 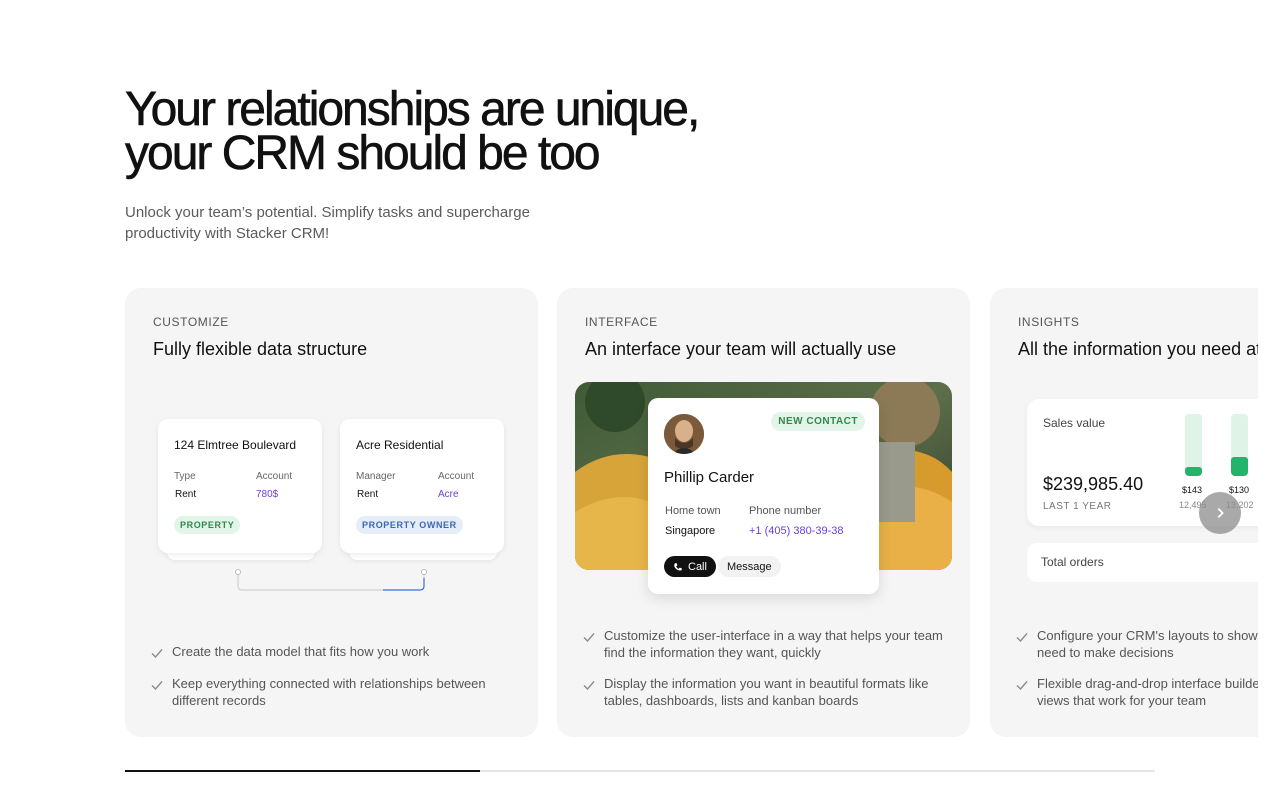 I want to click on field-label: Home town, so click(x=693, y=511).